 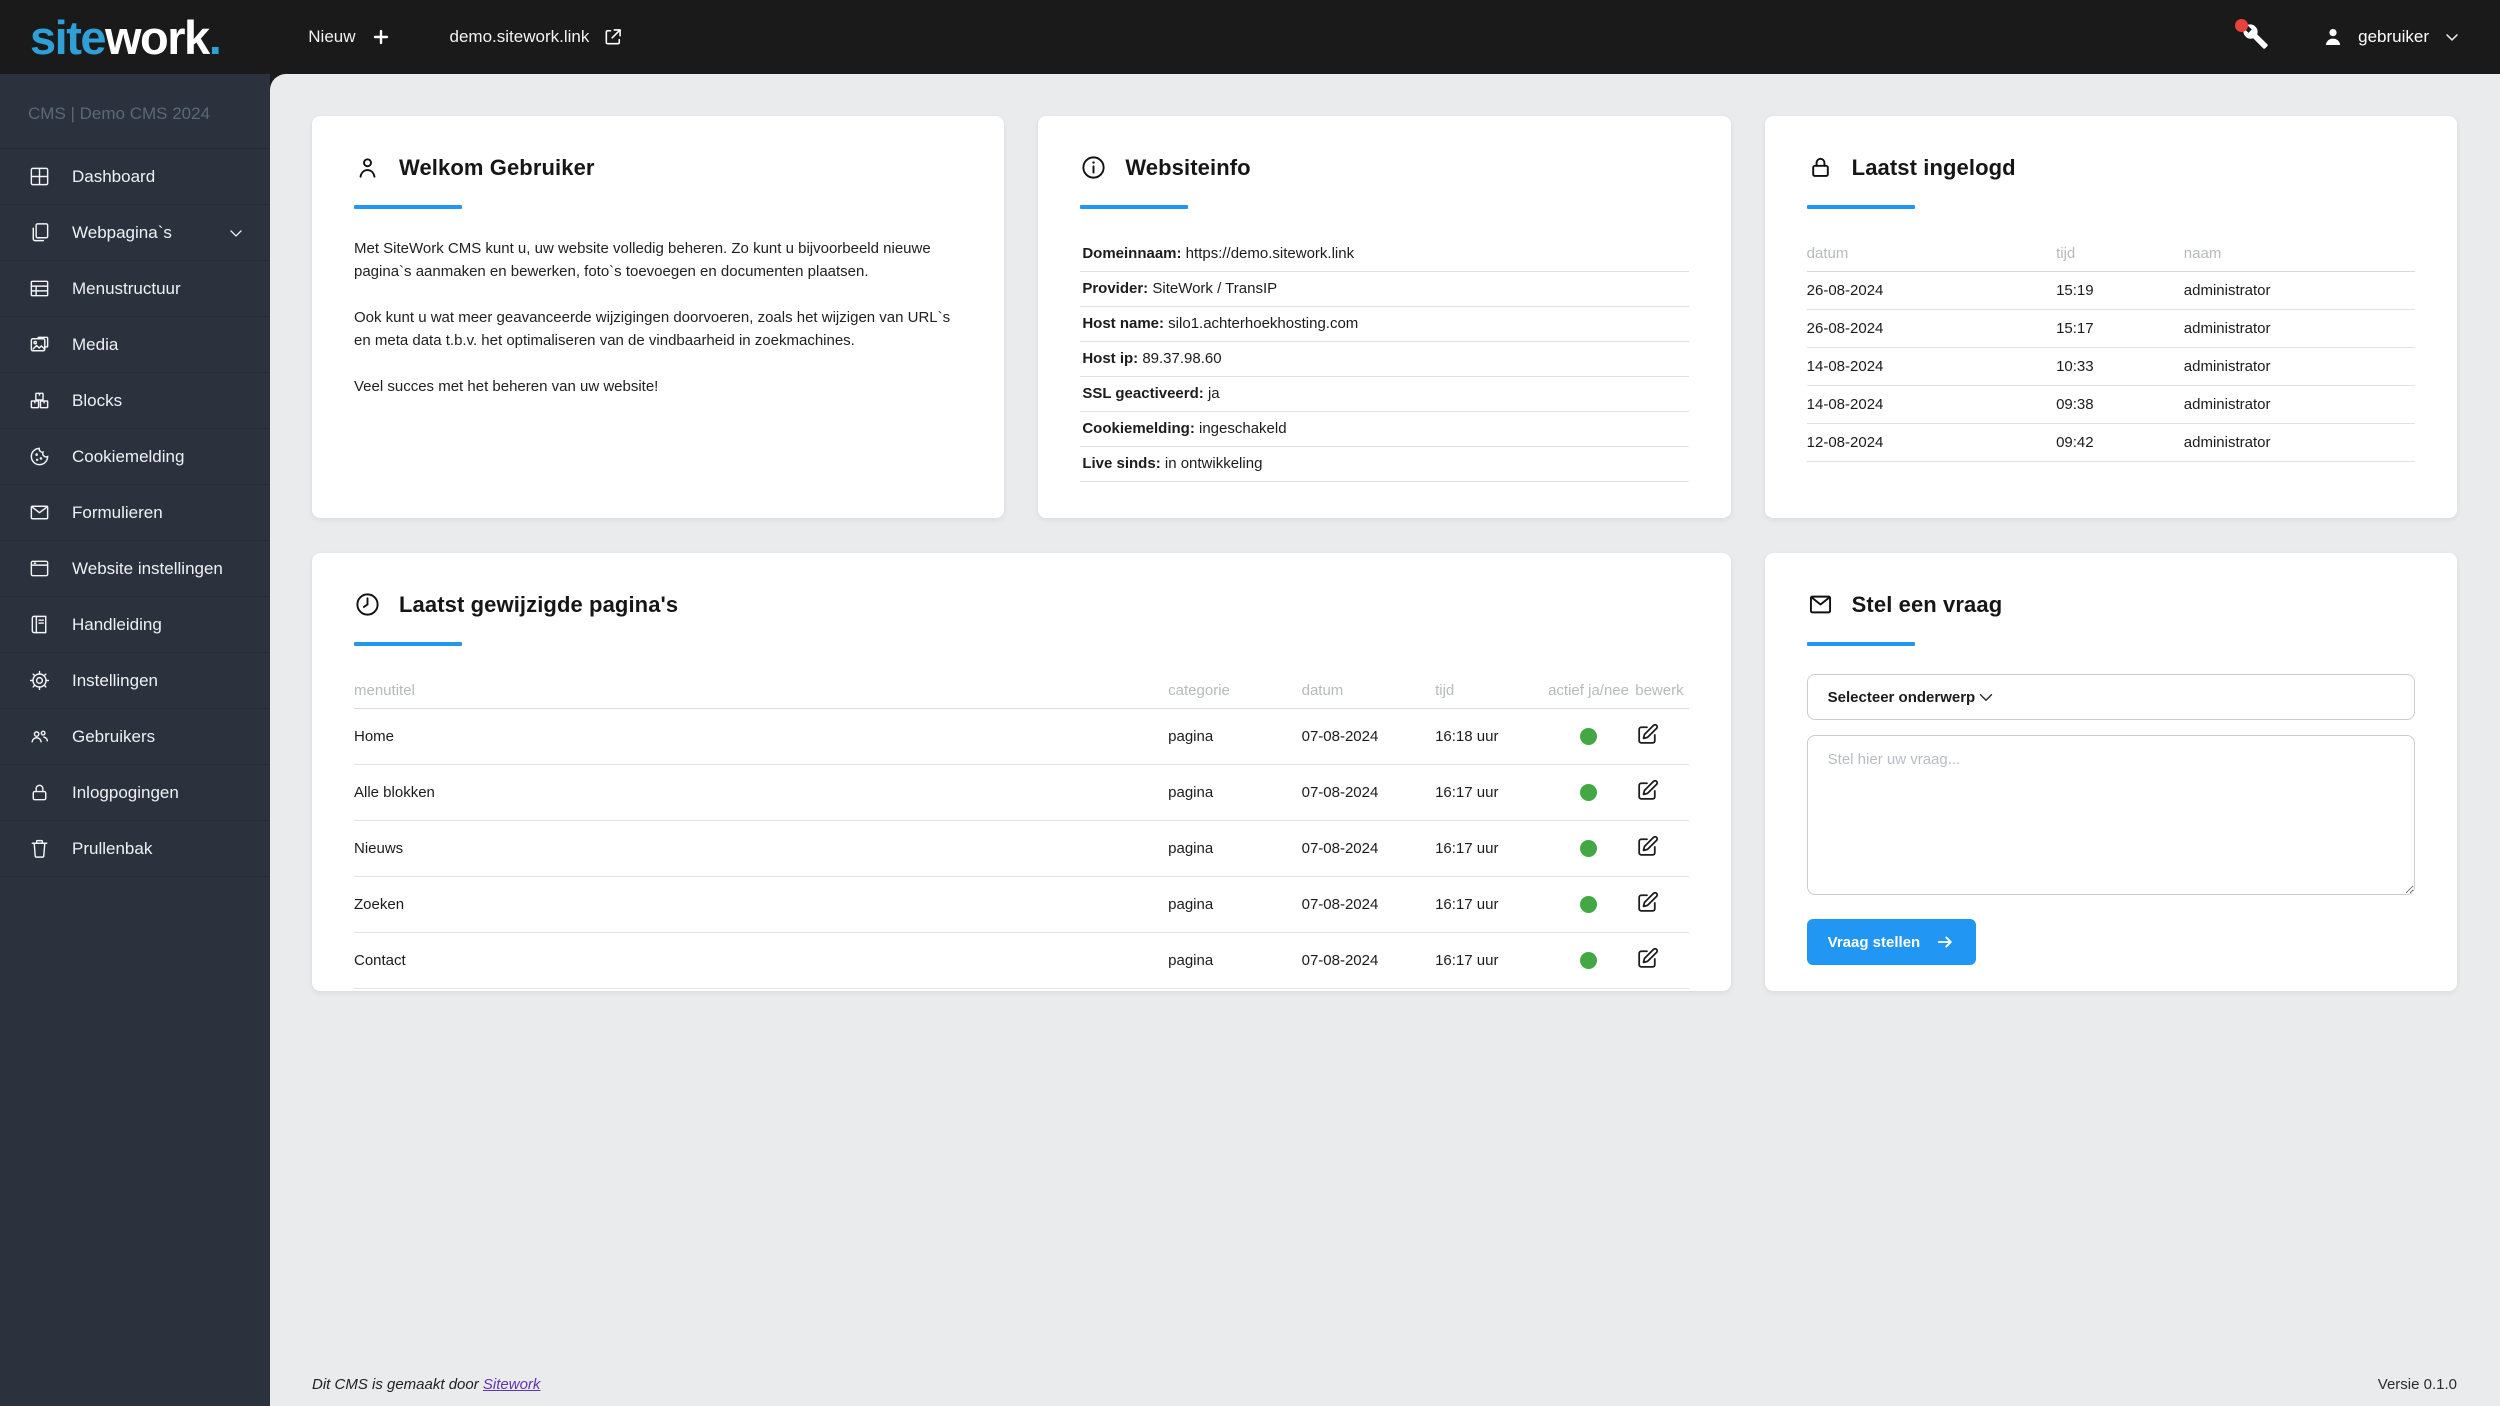 I want to click on sidebar-item-label: Inlogpogingen, so click(x=125, y=792).